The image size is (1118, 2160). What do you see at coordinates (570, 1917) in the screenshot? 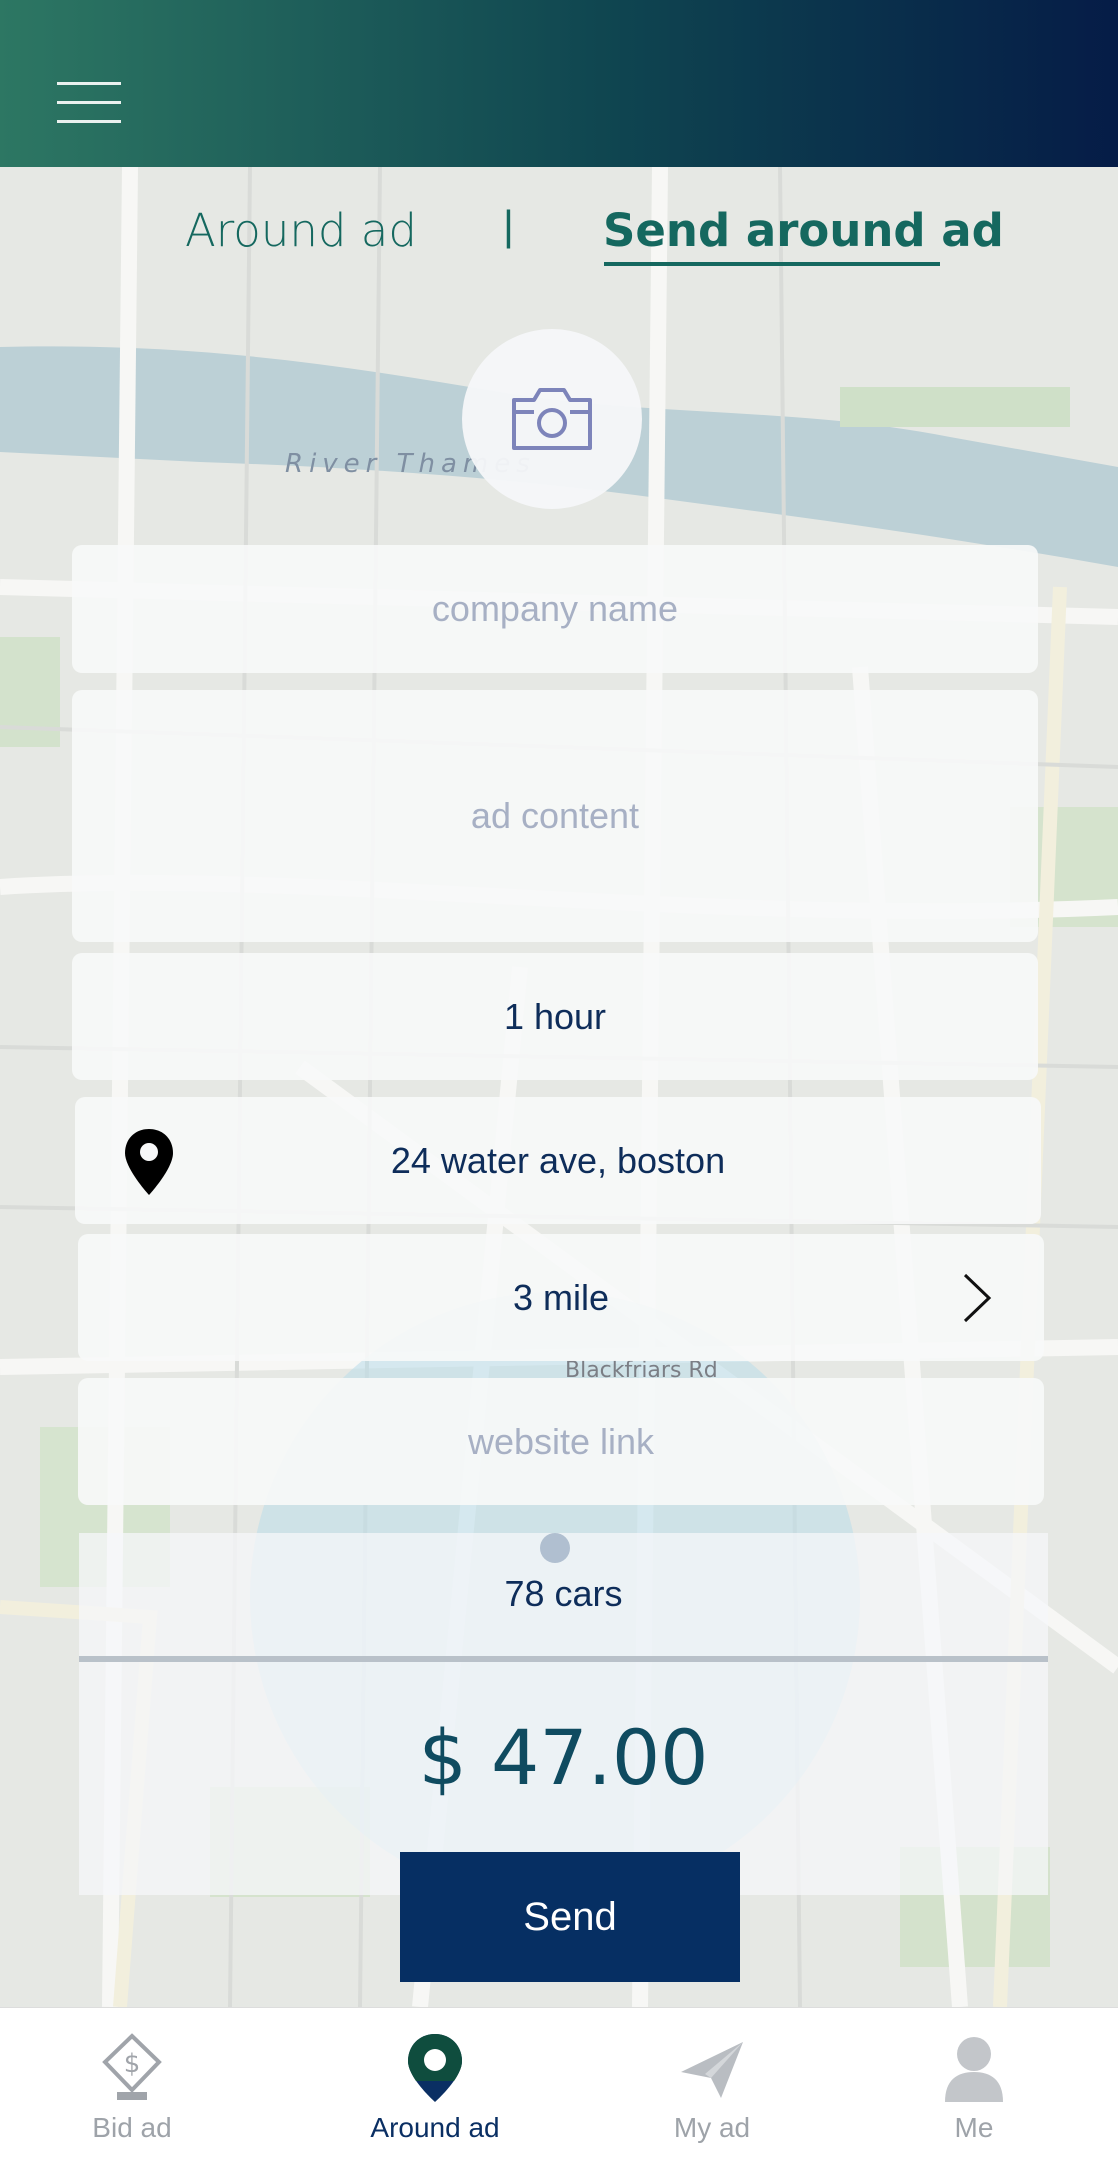
I see `send-button: Send` at bounding box center [570, 1917].